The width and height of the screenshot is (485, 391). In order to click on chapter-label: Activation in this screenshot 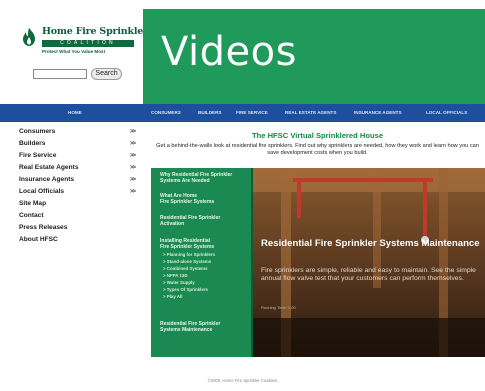, I will do `click(172, 224)`.